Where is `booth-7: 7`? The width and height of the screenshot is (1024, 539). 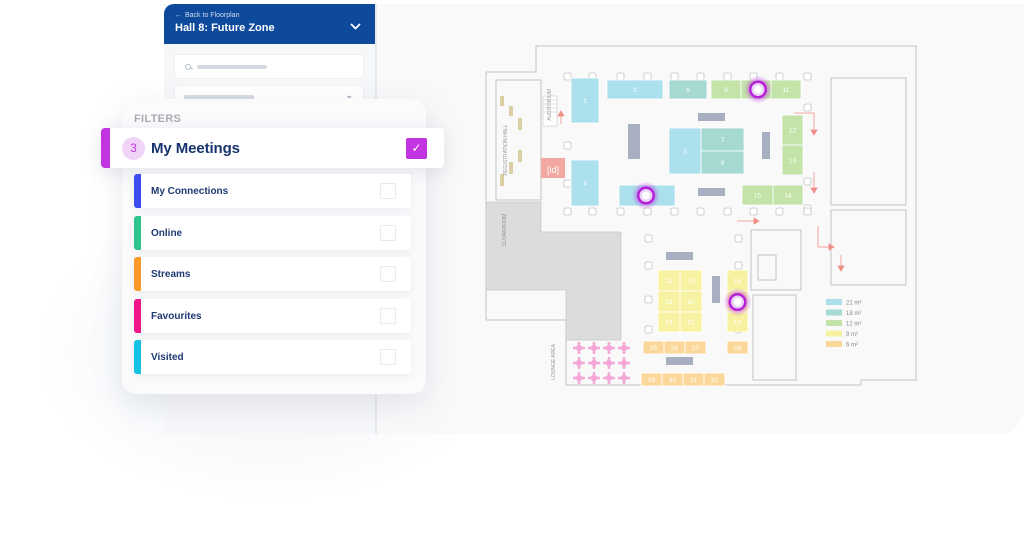
booth-7: 7 is located at coordinates (722, 139).